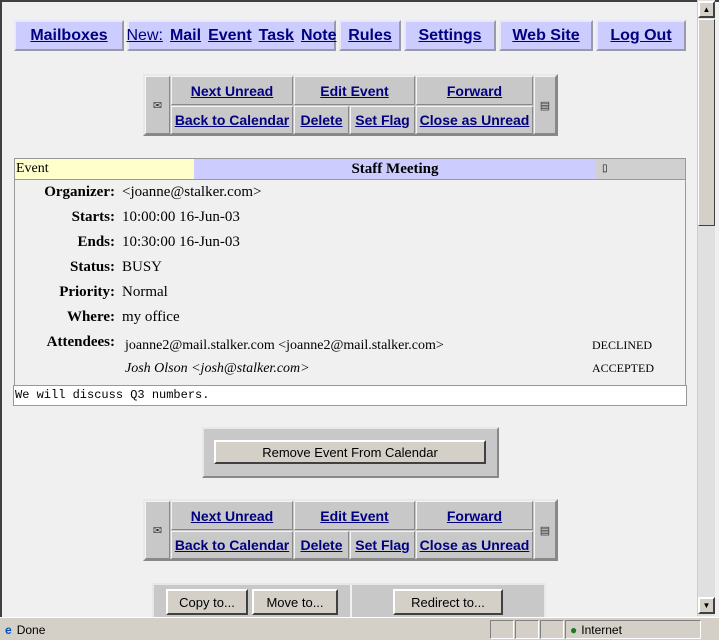 This screenshot has width=719, height=640. I want to click on web-site-link: Web Site, so click(545, 36).